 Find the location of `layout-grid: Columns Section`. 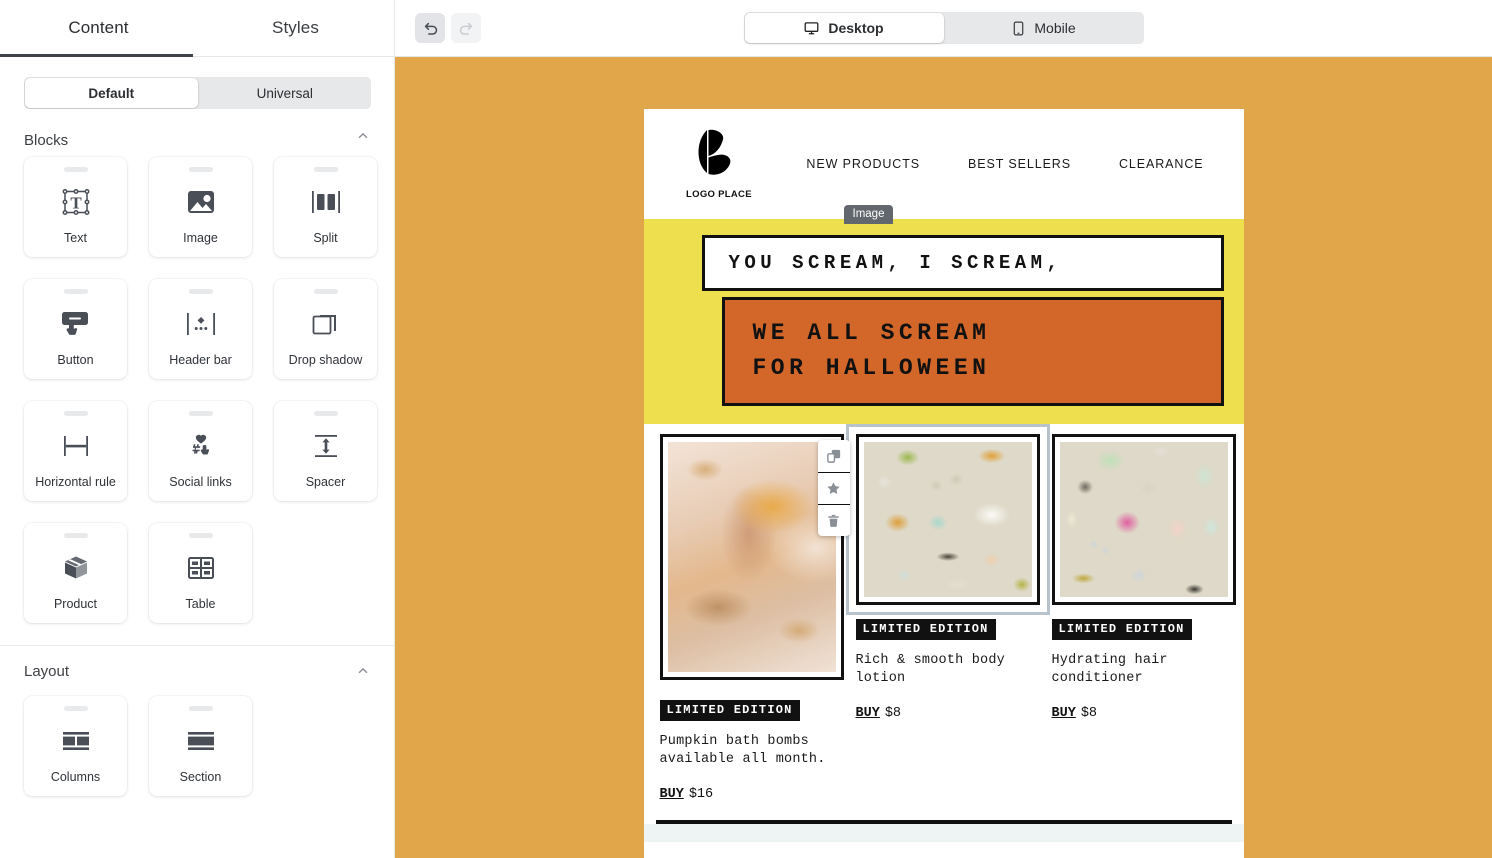

layout-grid: Columns Section is located at coordinates (197, 748).